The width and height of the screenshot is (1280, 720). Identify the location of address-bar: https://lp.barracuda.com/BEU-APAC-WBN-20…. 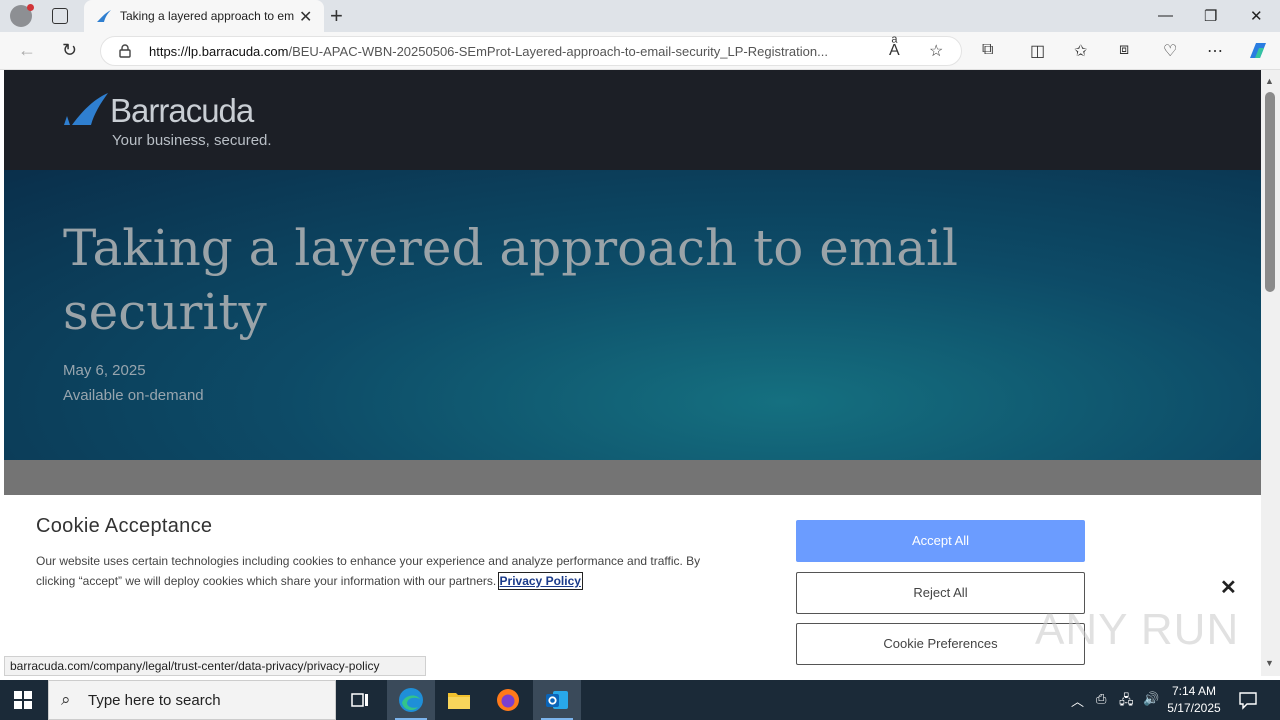
(531, 51).